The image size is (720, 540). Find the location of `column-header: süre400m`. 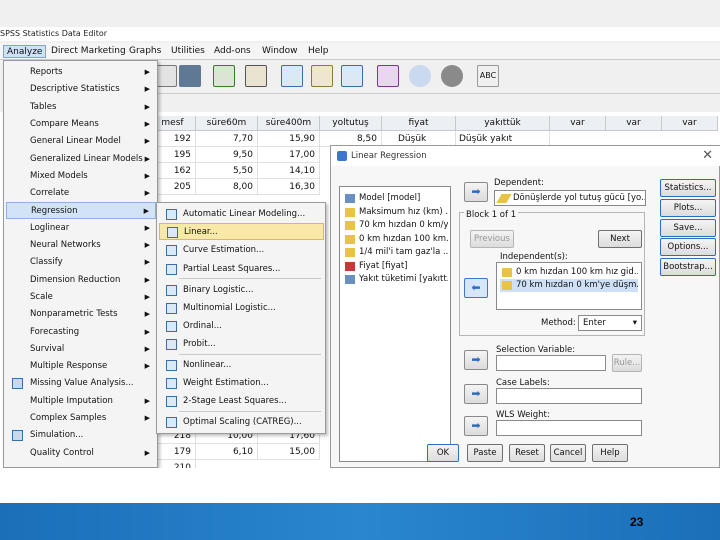

column-header: süre400m is located at coordinates (289, 123).